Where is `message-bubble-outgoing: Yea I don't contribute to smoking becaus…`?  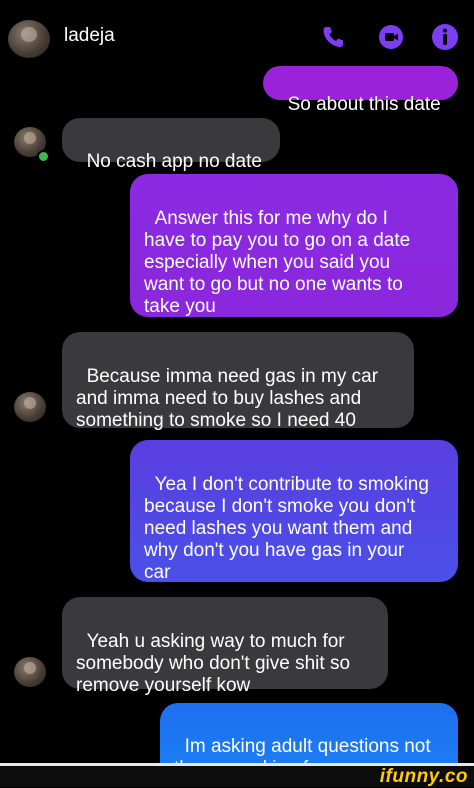
message-bubble-outgoing: Yea I don't contribute to smoking becaus… is located at coordinates (294, 511).